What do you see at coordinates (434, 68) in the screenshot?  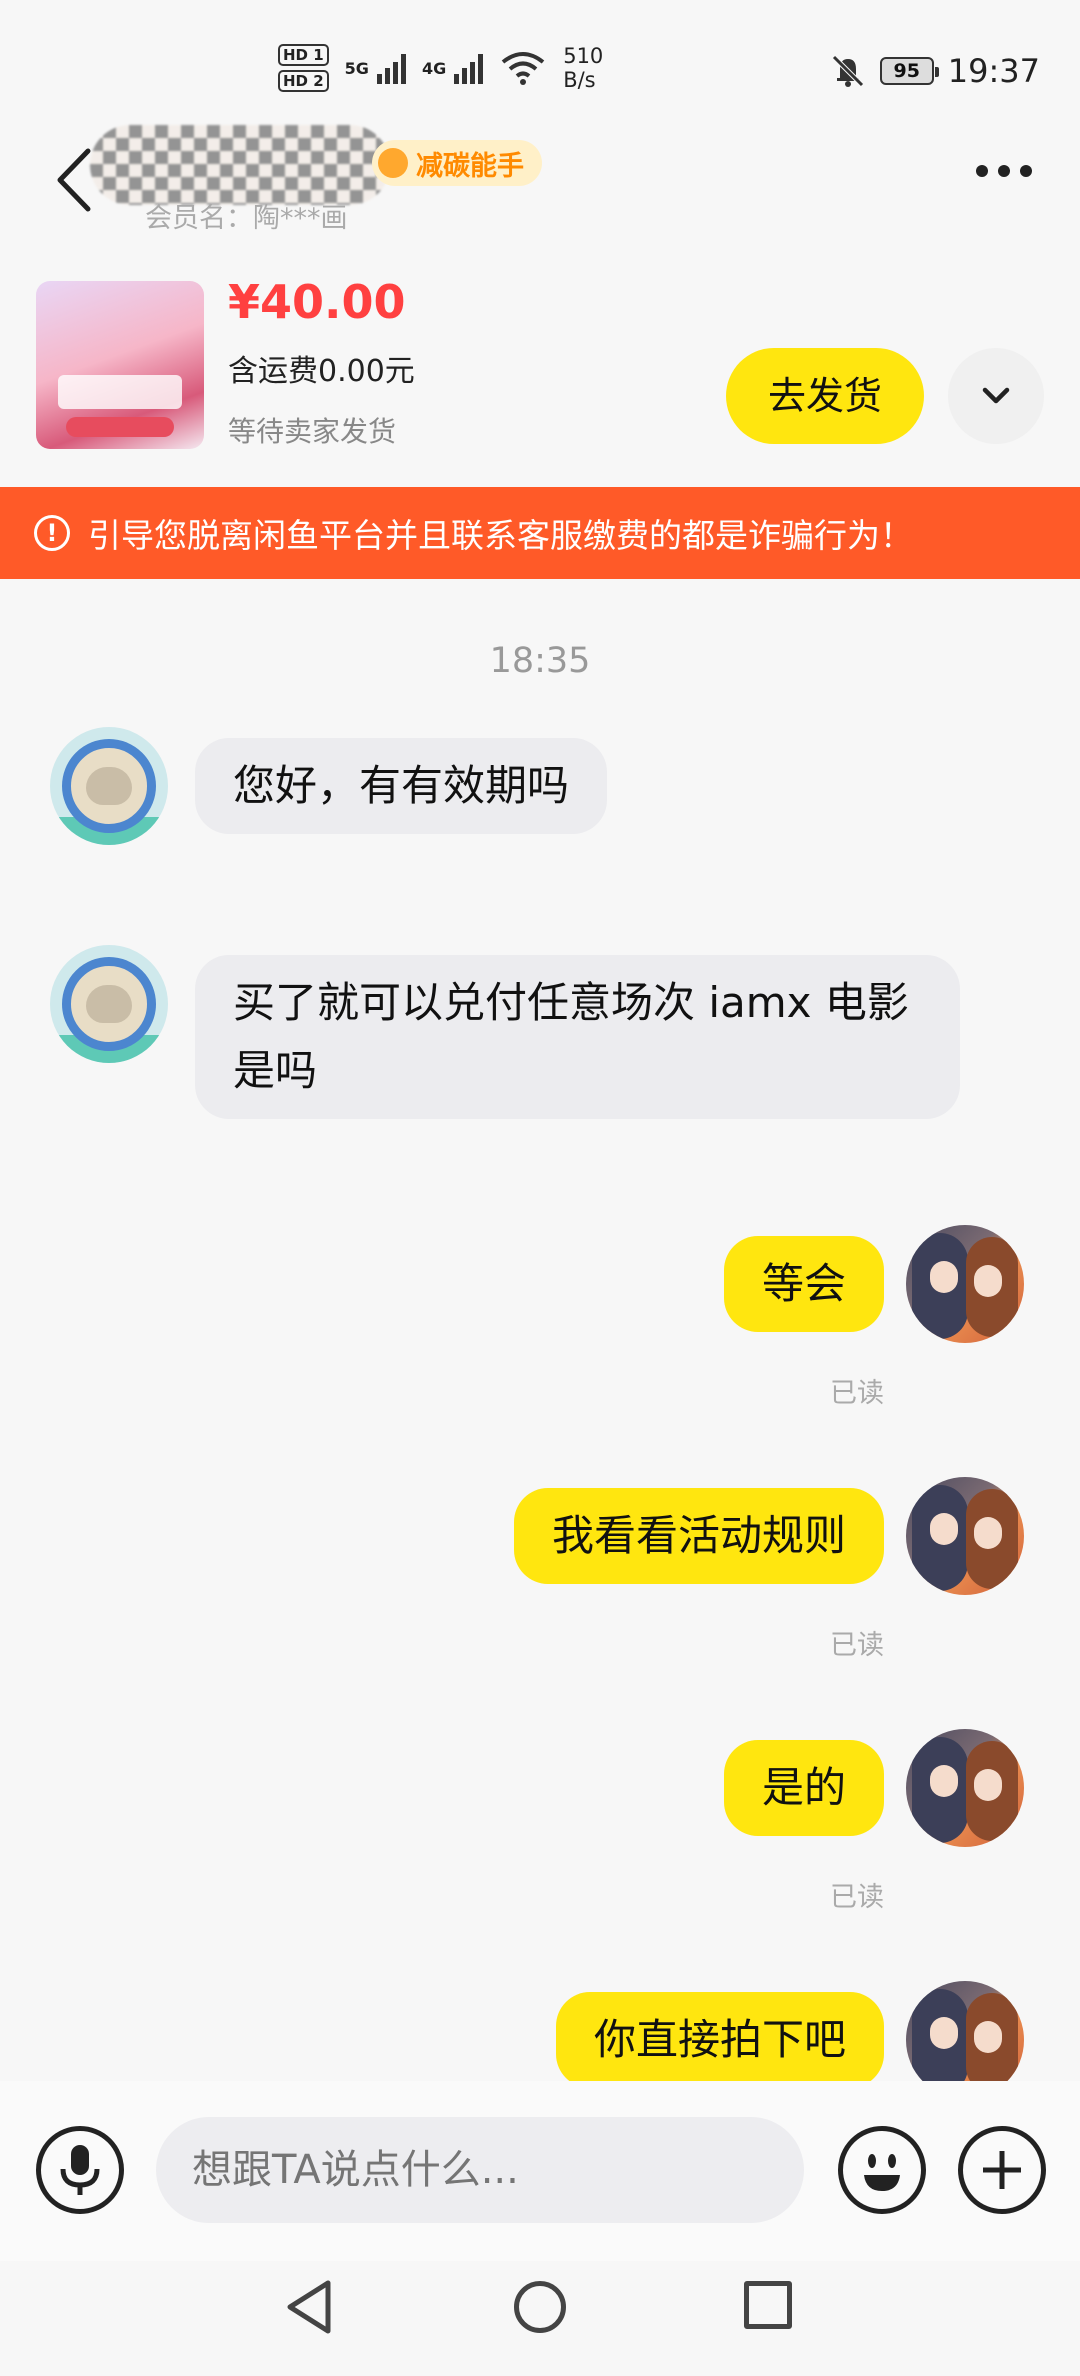 I see `signal2-label: 4G` at bounding box center [434, 68].